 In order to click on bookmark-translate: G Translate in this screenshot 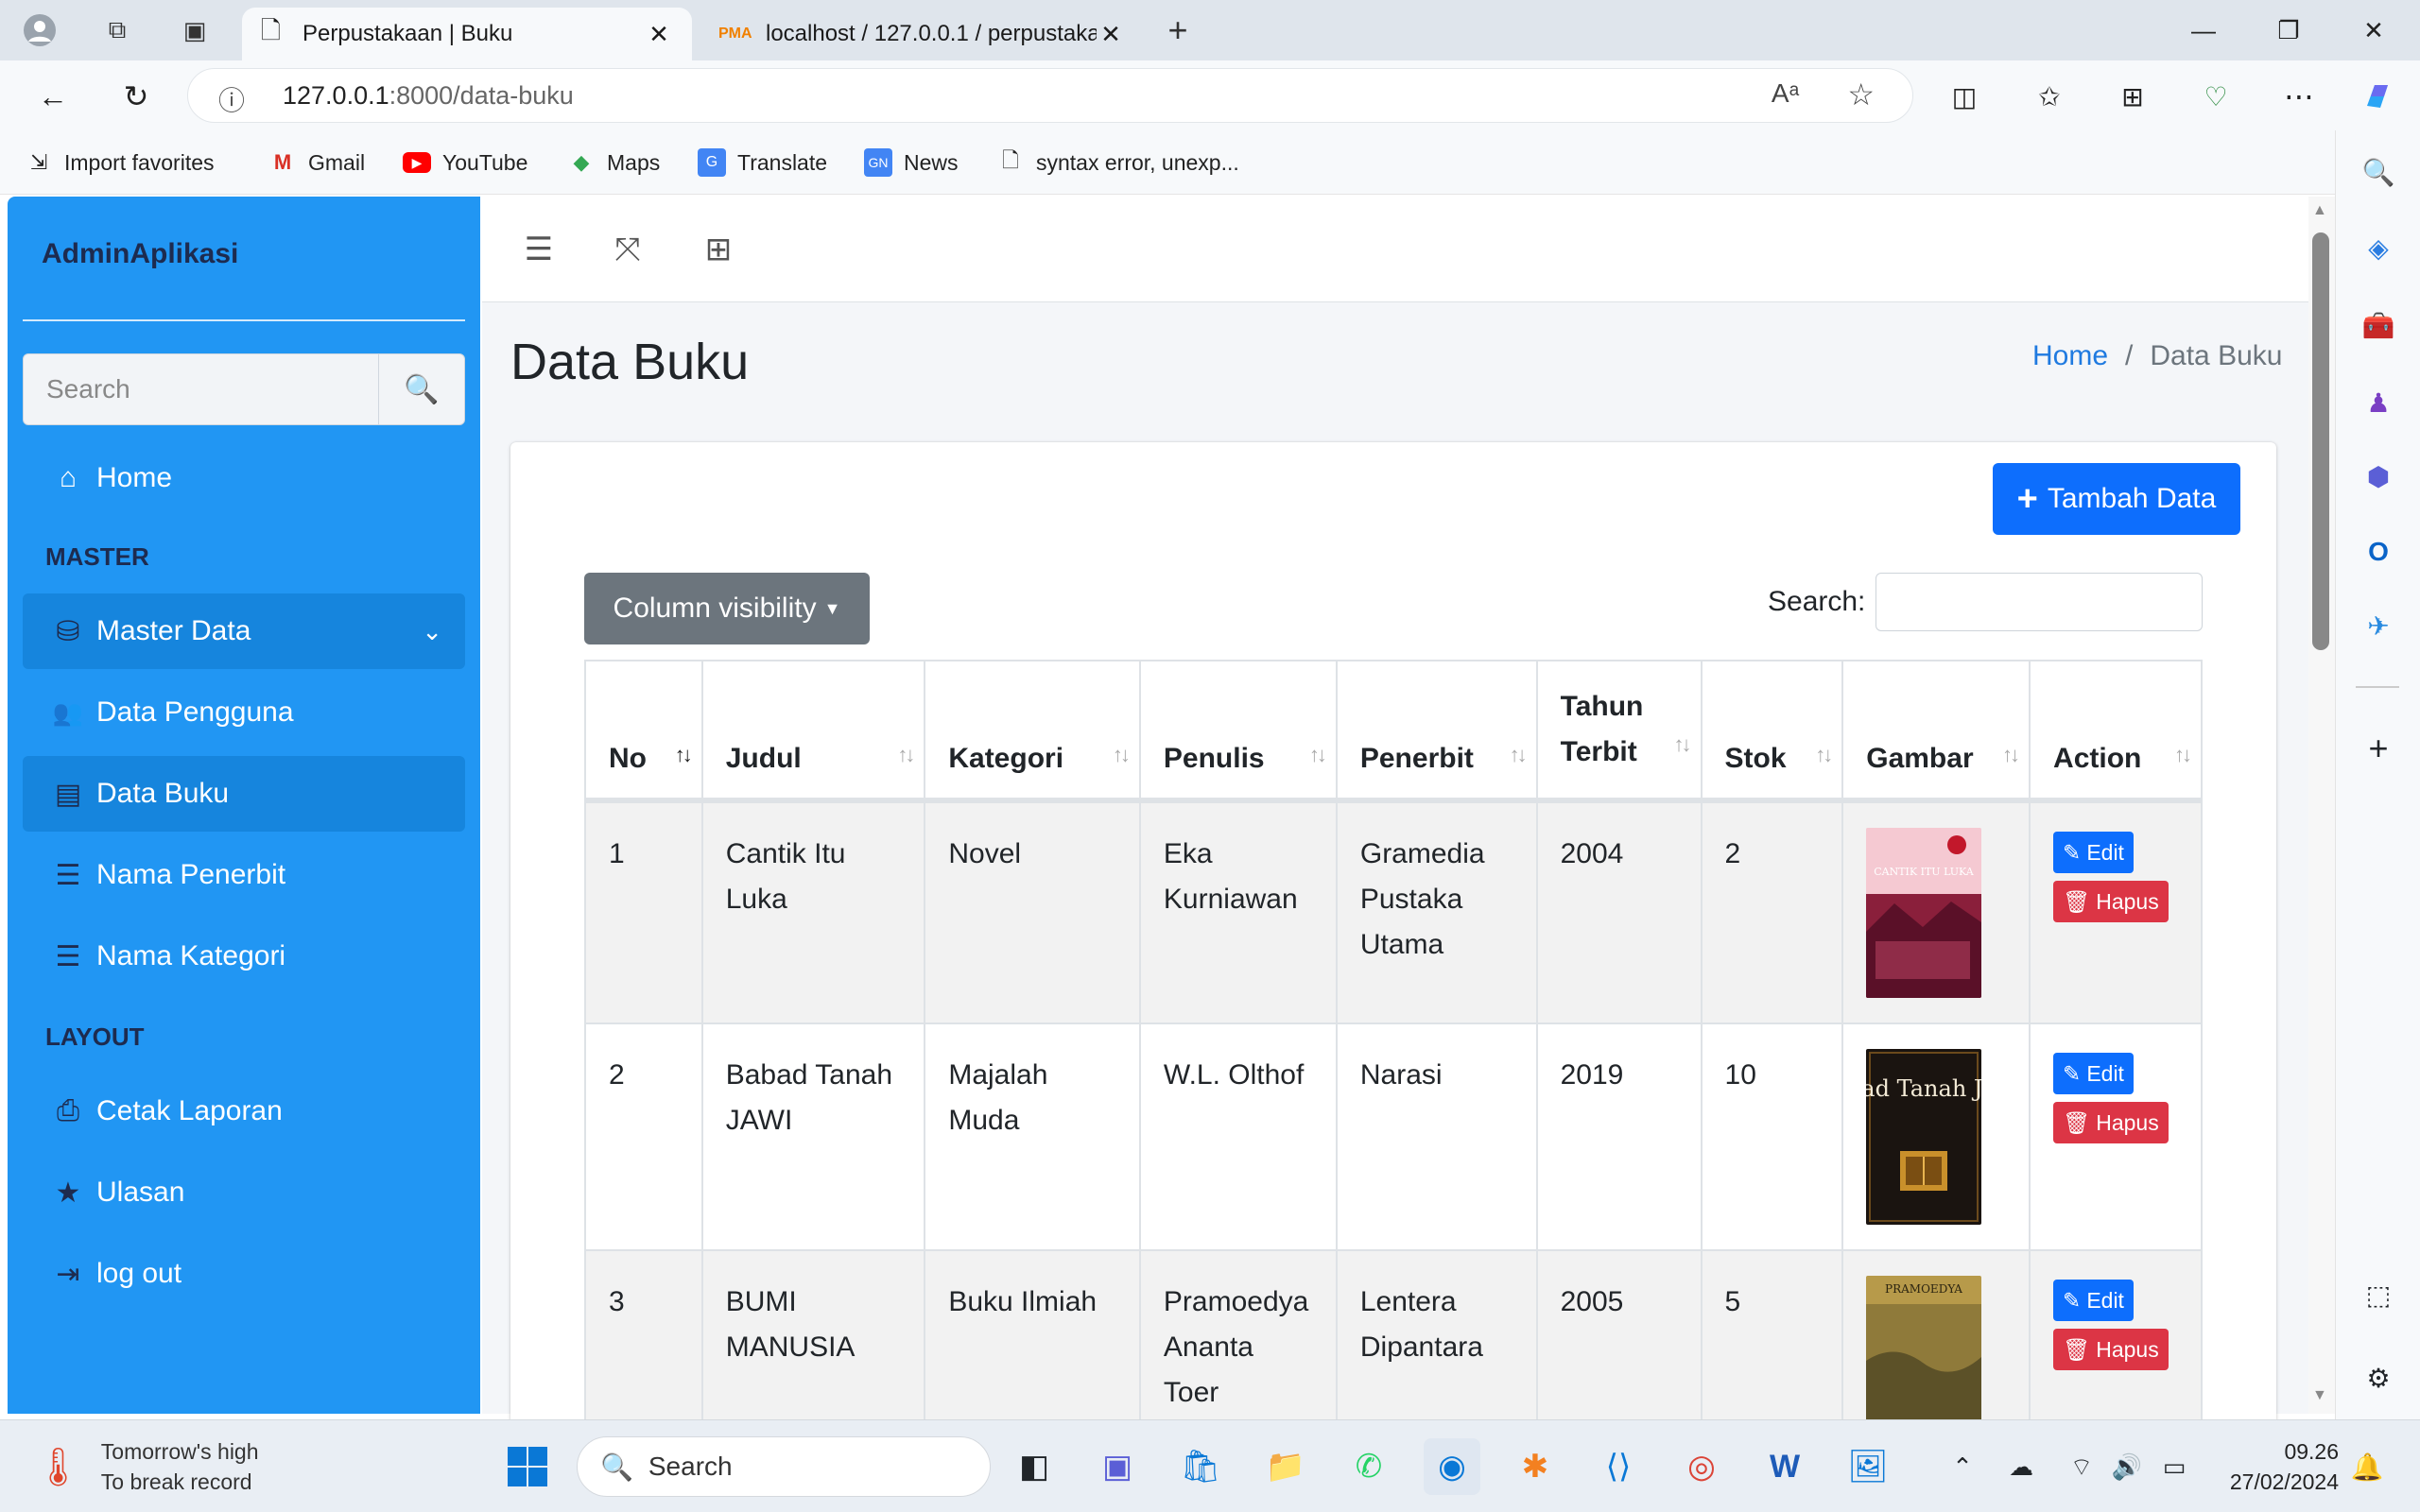, I will do `click(762, 162)`.